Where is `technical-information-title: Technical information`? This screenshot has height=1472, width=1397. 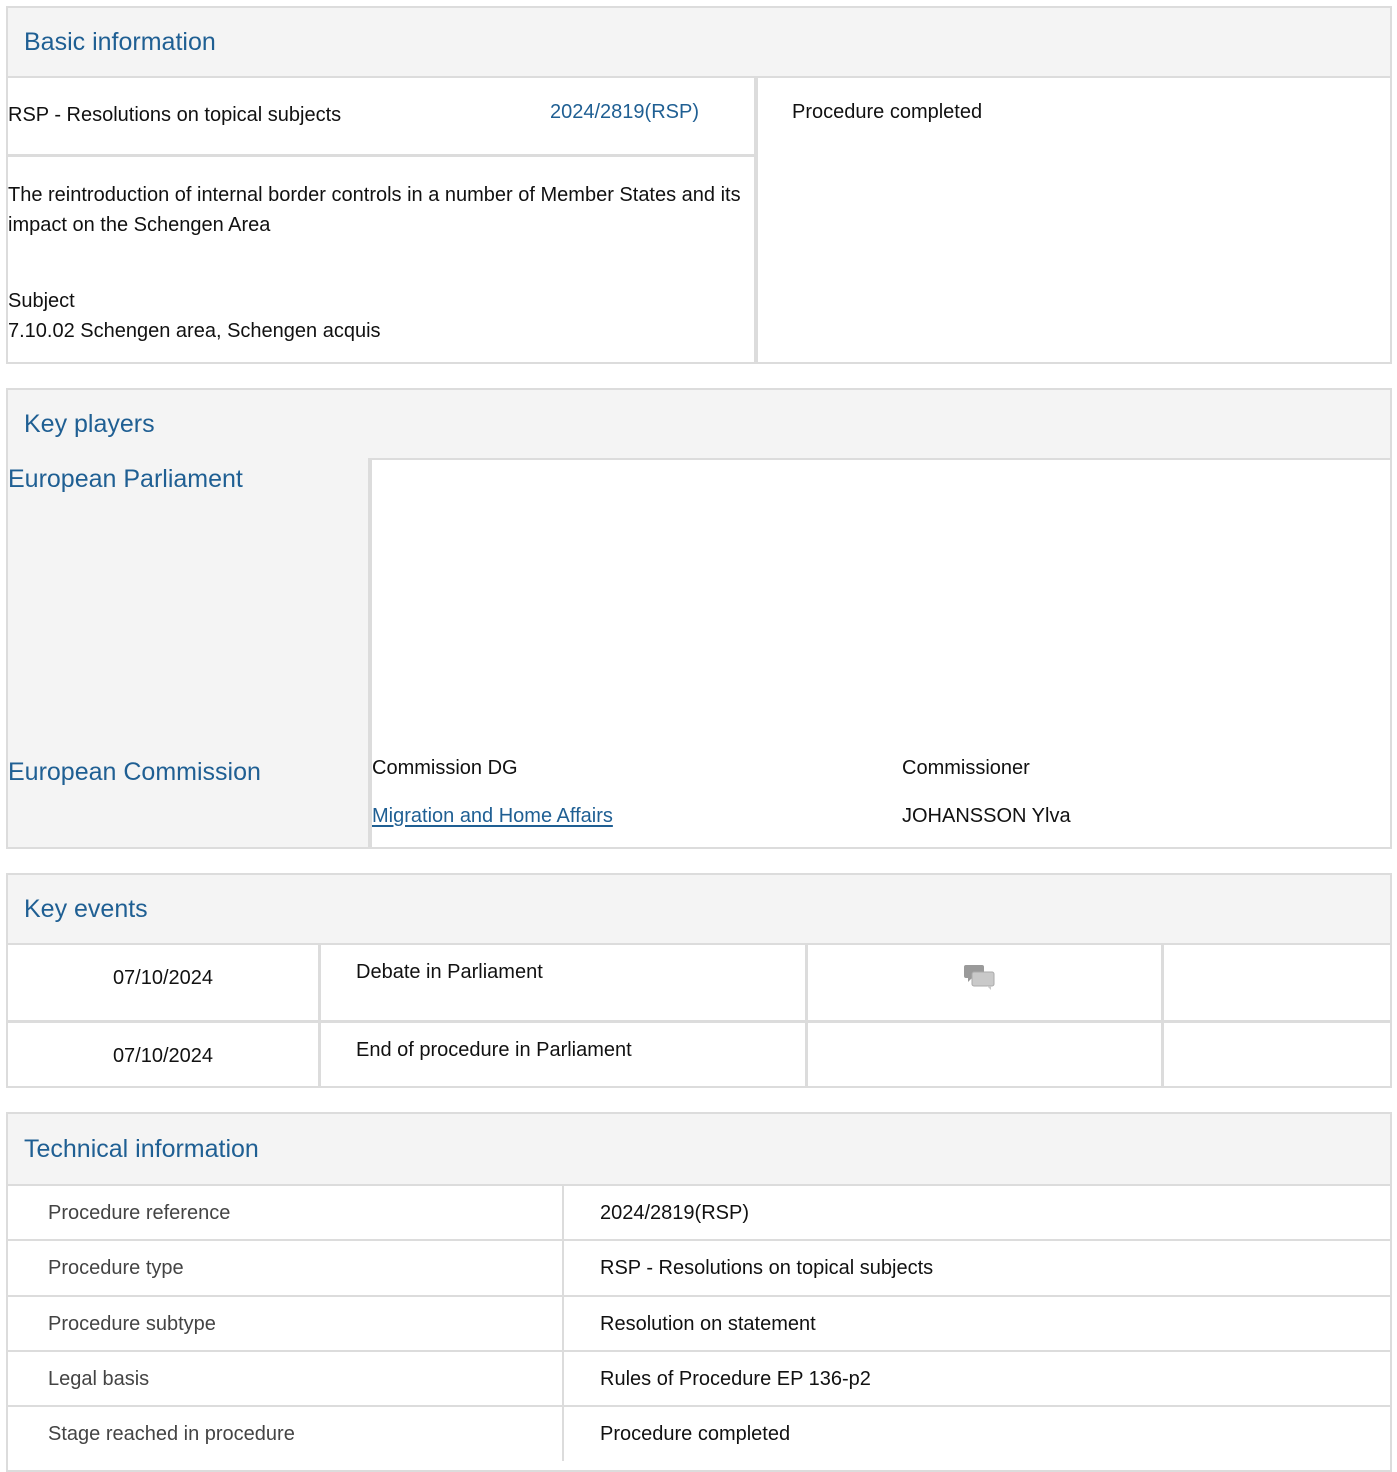
technical-information-title: Technical information is located at coordinates (141, 1148).